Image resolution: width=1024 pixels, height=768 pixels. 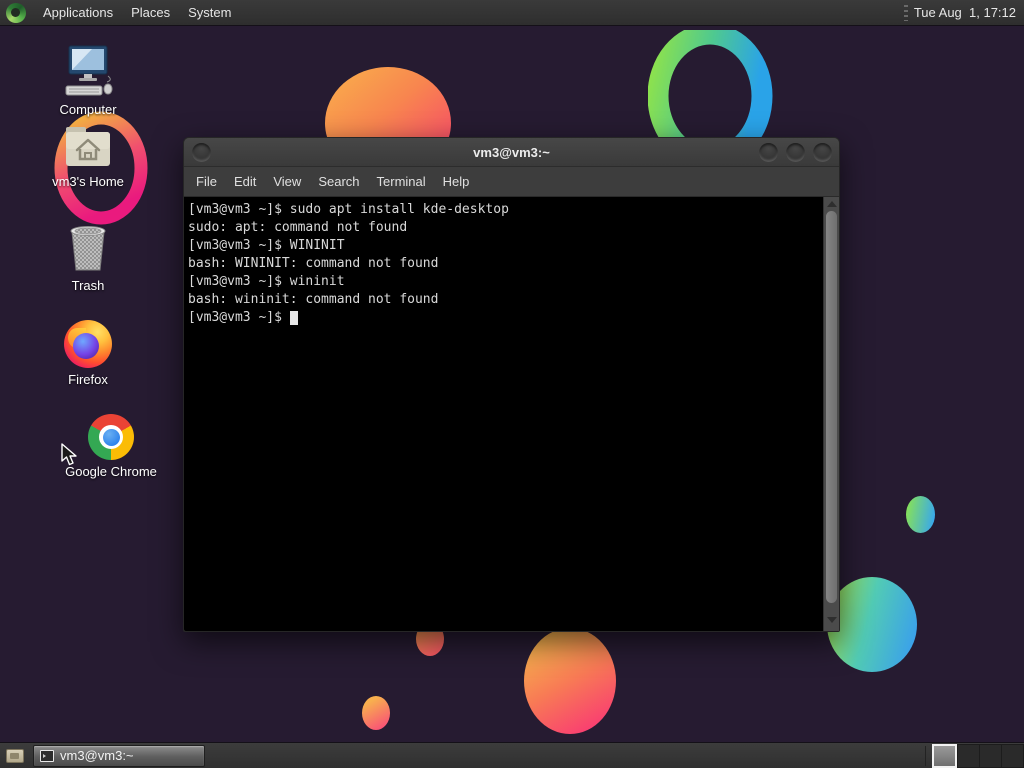 What do you see at coordinates (338, 181) in the screenshot?
I see `menu-search: Search` at bounding box center [338, 181].